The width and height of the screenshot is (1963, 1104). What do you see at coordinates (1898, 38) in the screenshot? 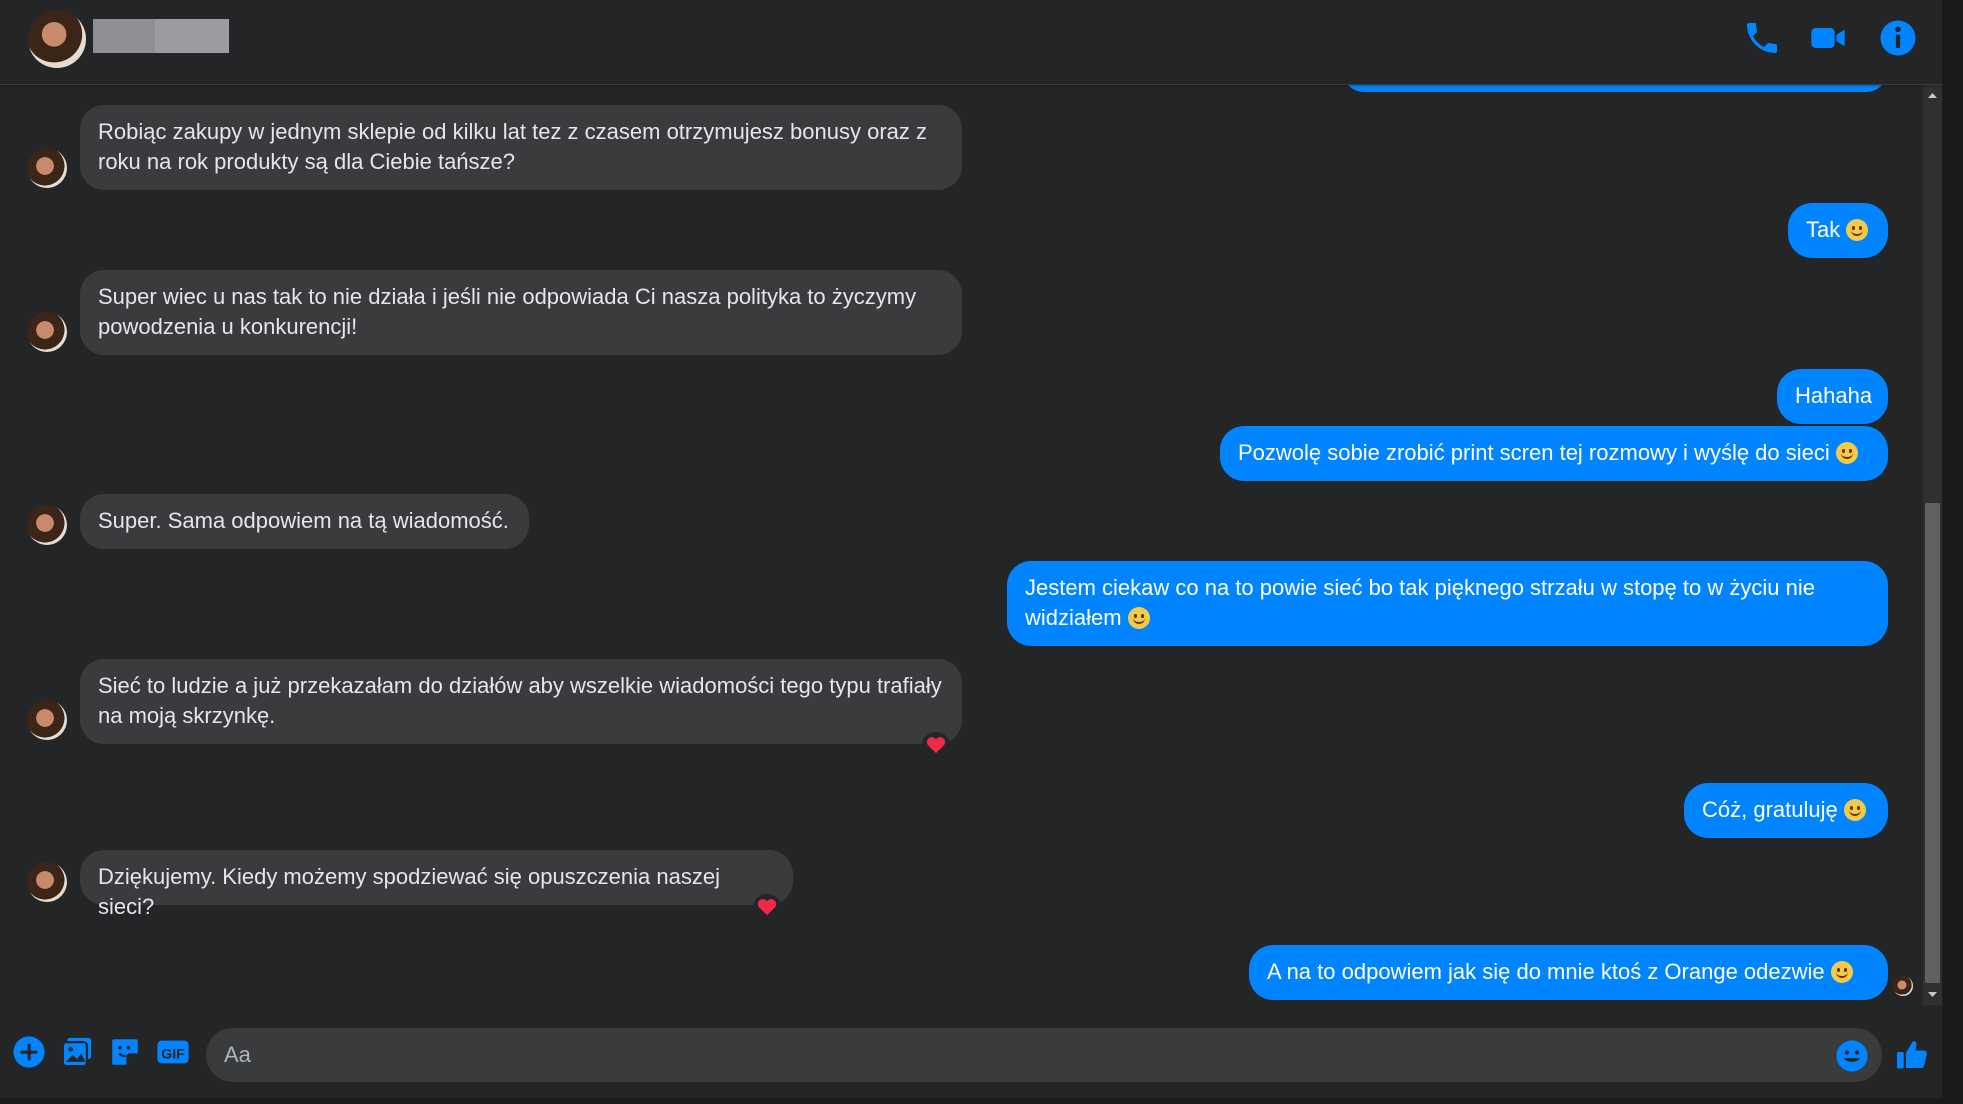
I see `info-icon` at bounding box center [1898, 38].